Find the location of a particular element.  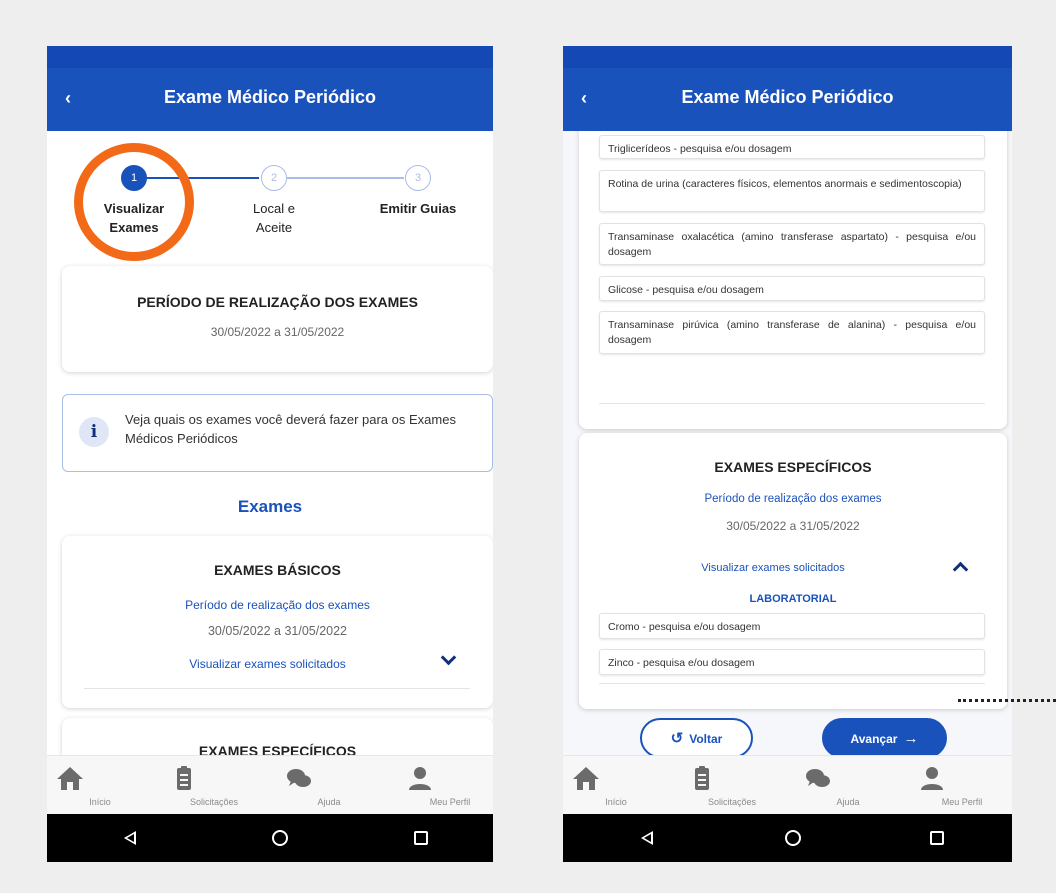

list-item: Triglicerídeos - pesquisa e/ou dosagem is located at coordinates (792, 147).